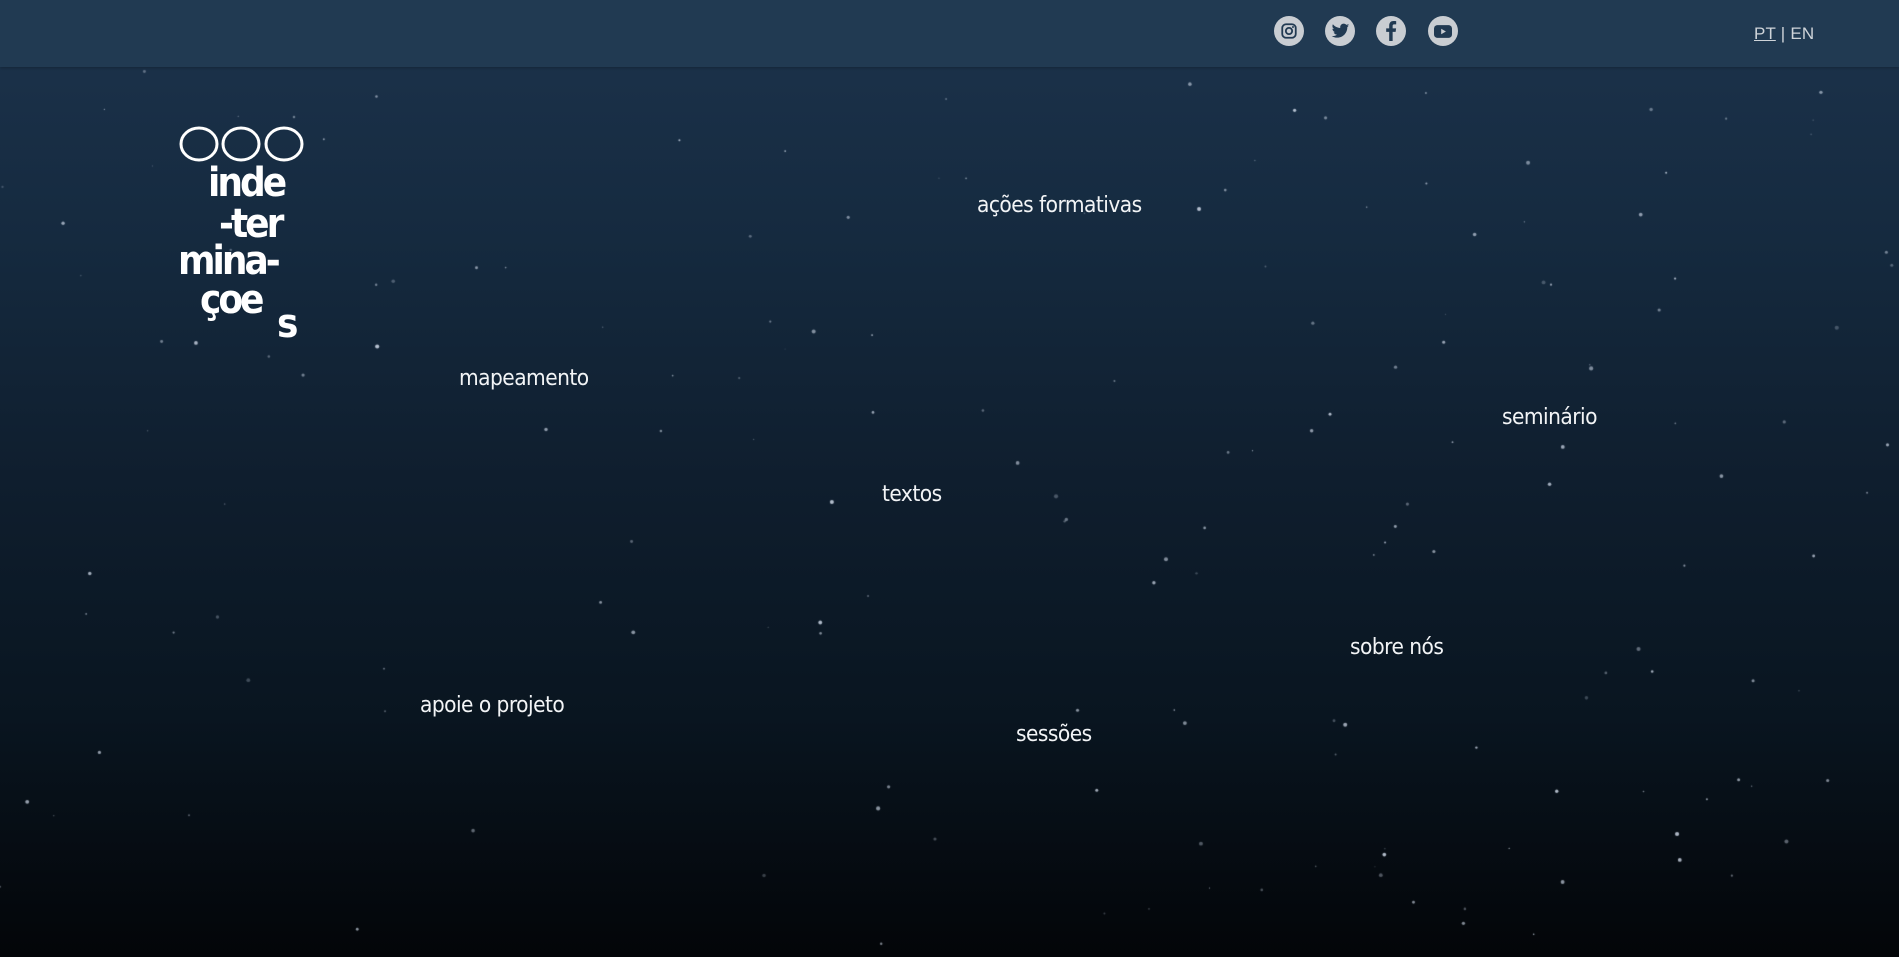  What do you see at coordinates (1549, 417) in the screenshot?
I see `nav-seminario: seminário` at bounding box center [1549, 417].